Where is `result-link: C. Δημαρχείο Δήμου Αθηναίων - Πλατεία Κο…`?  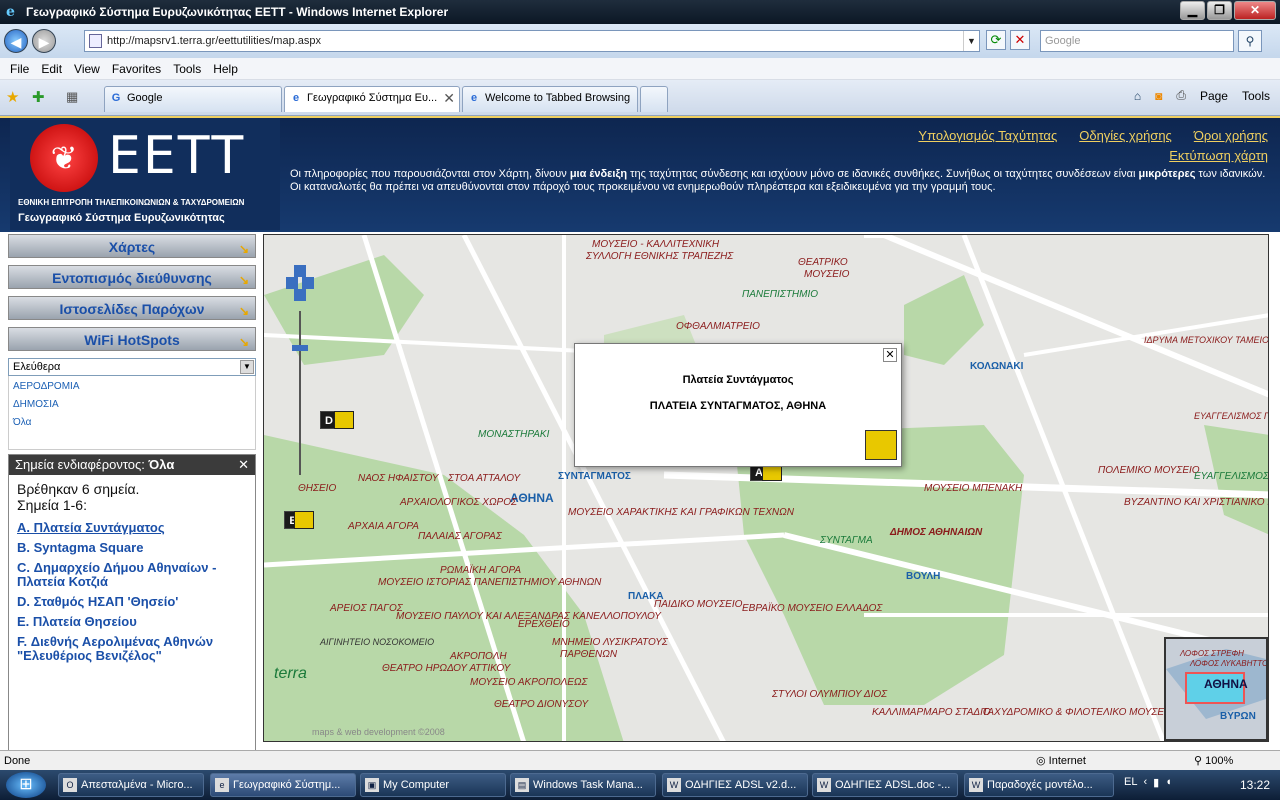 result-link: C. Δημαρχείο Δήμου Αθηναίων - Πλατεία Κο… is located at coordinates (132, 575).